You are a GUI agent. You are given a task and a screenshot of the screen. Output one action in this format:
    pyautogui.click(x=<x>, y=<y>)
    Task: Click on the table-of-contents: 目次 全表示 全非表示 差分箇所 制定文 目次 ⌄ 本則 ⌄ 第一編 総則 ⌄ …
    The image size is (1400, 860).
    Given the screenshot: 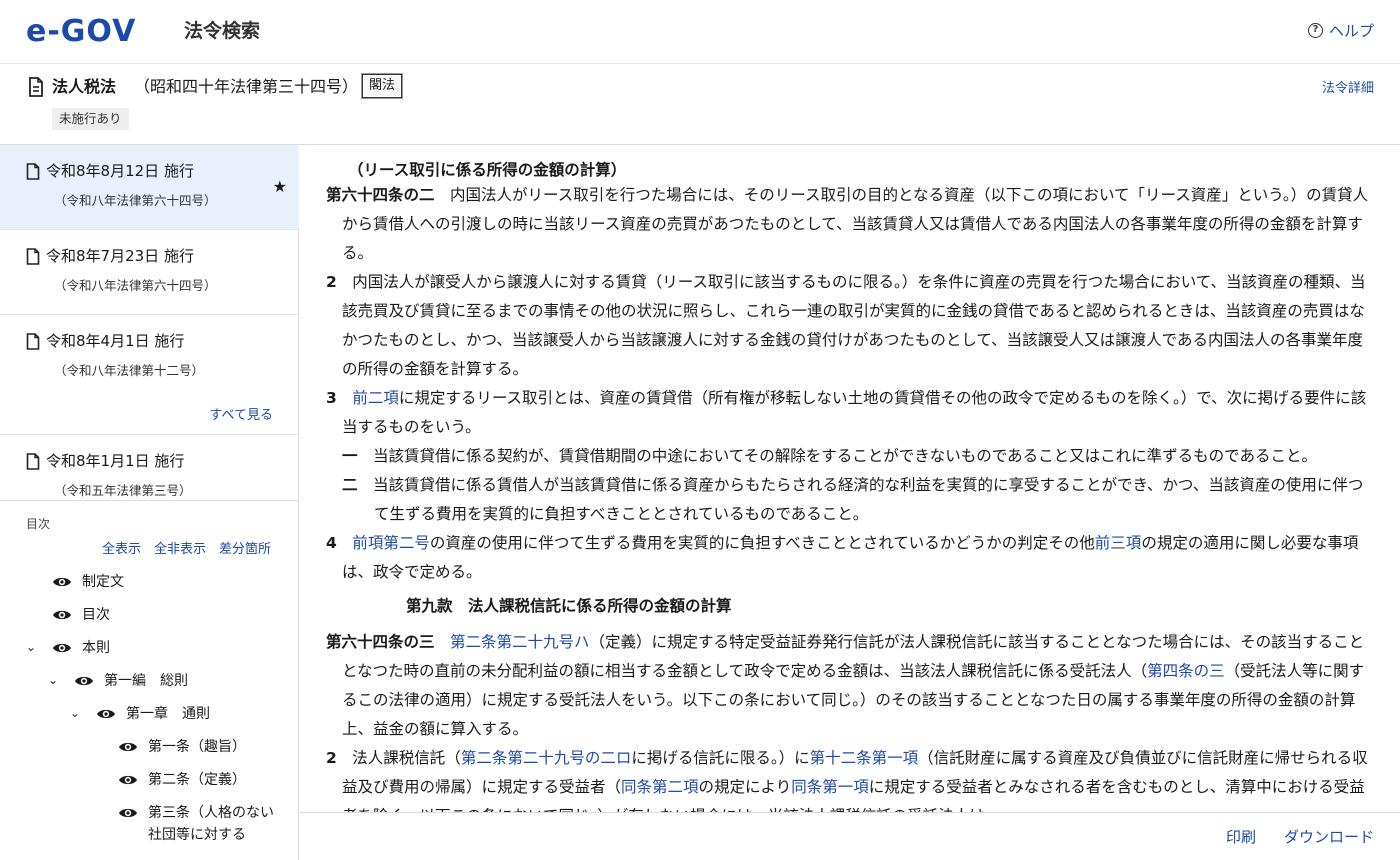 What is the action you would take?
    pyautogui.click(x=149, y=681)
    